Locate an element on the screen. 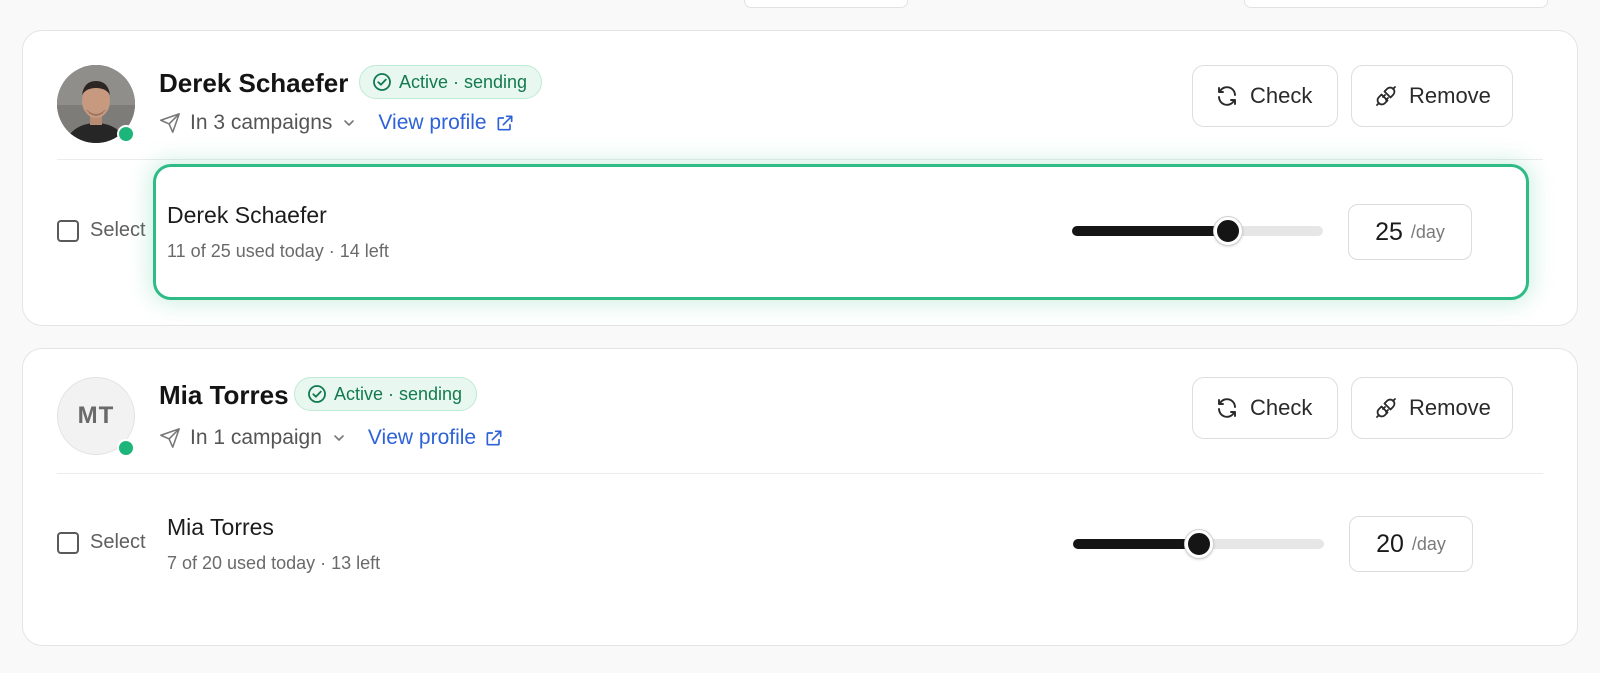 This screenshot has width=1600, height=673. daily-limit-input: 20 /day is located at coordinates (1411, 544).